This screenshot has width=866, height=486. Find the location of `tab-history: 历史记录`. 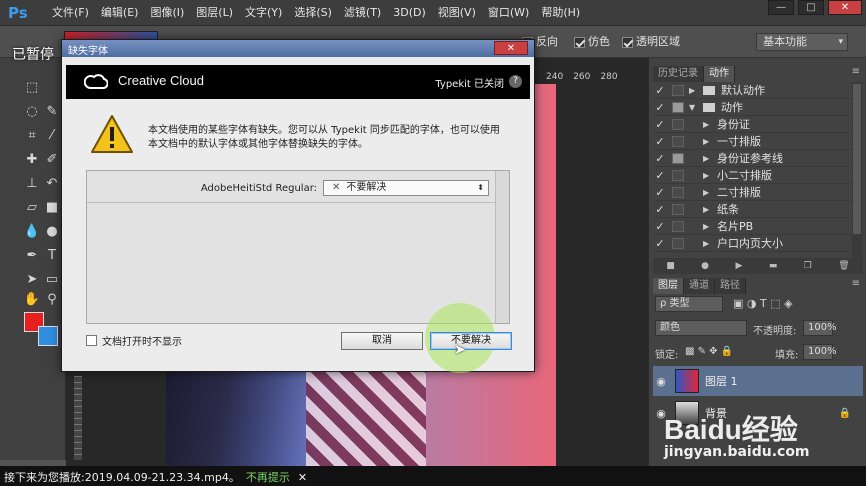

tab-history: 历史记录 is located at coordinates (678, 74).